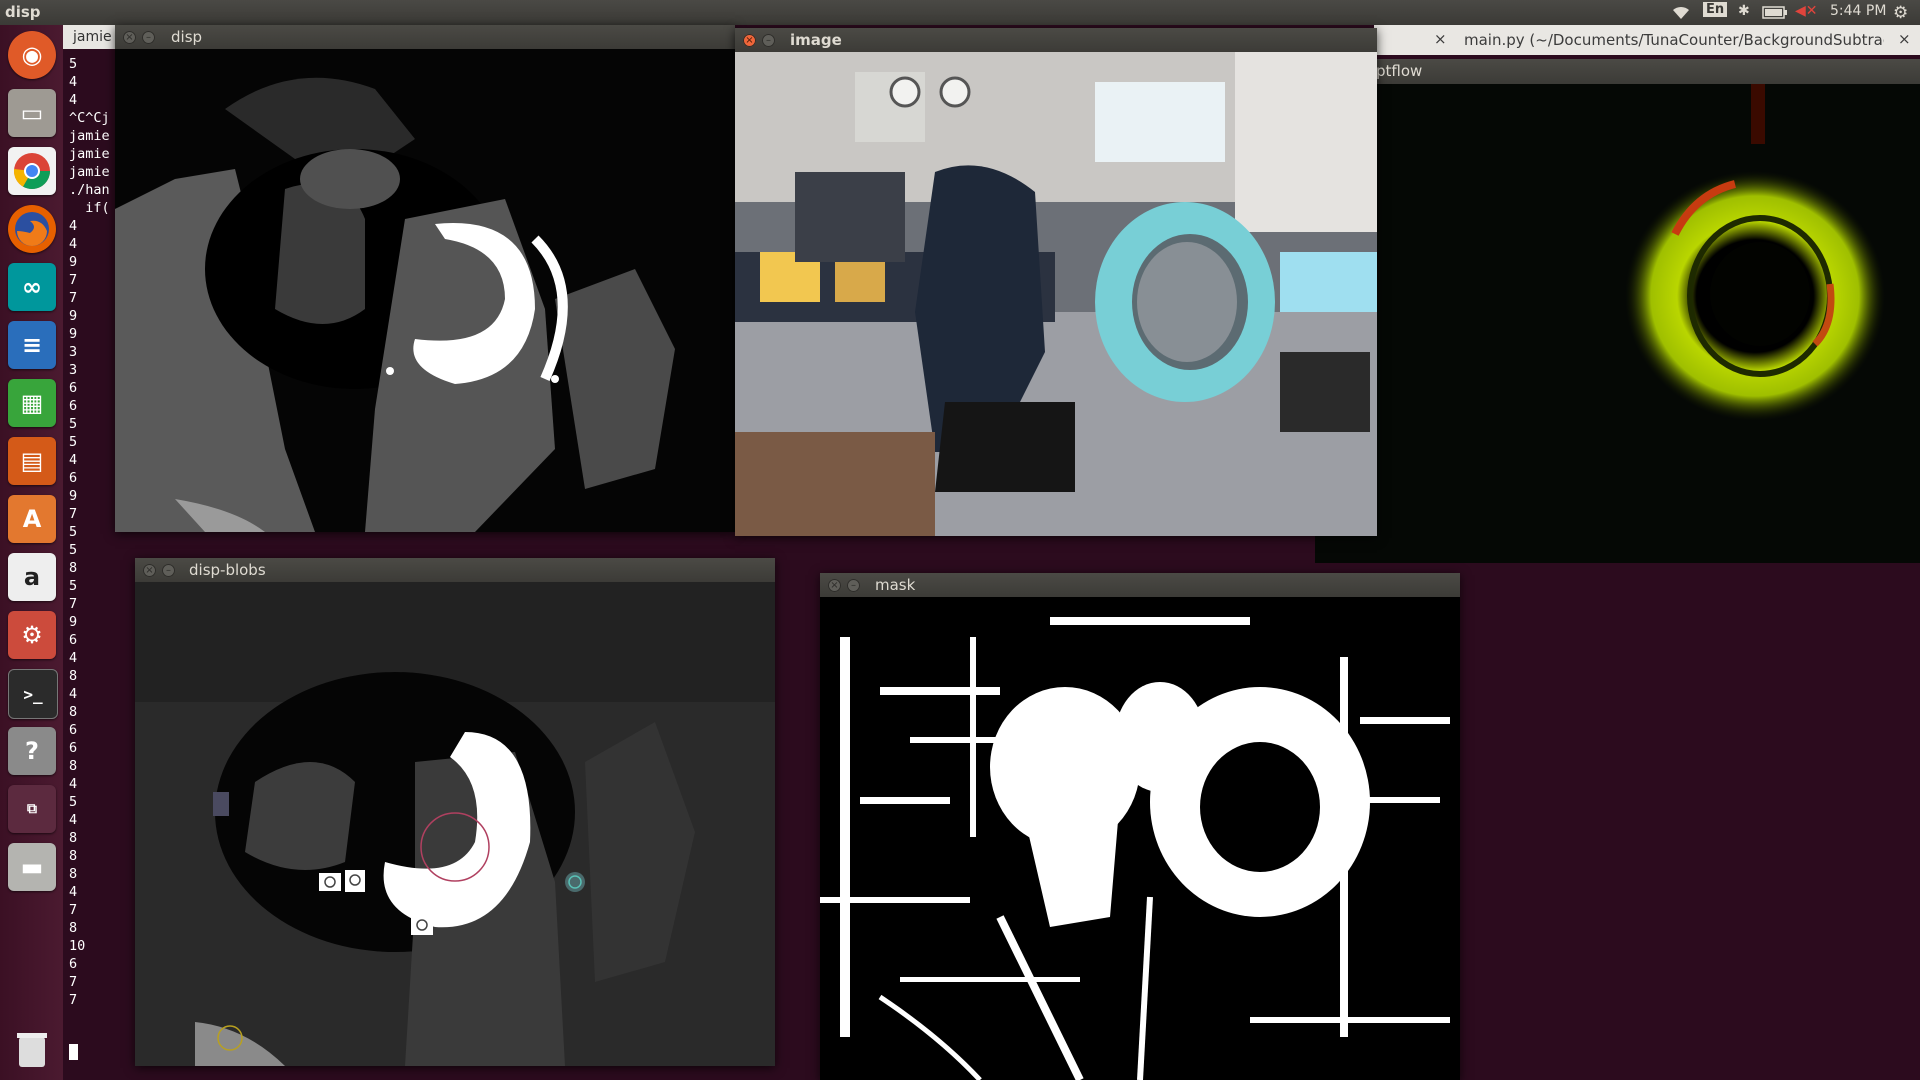 The height and width of the screenshot is (1080, 1920). I want to click on active-app-title: disp, so click(23, 12).